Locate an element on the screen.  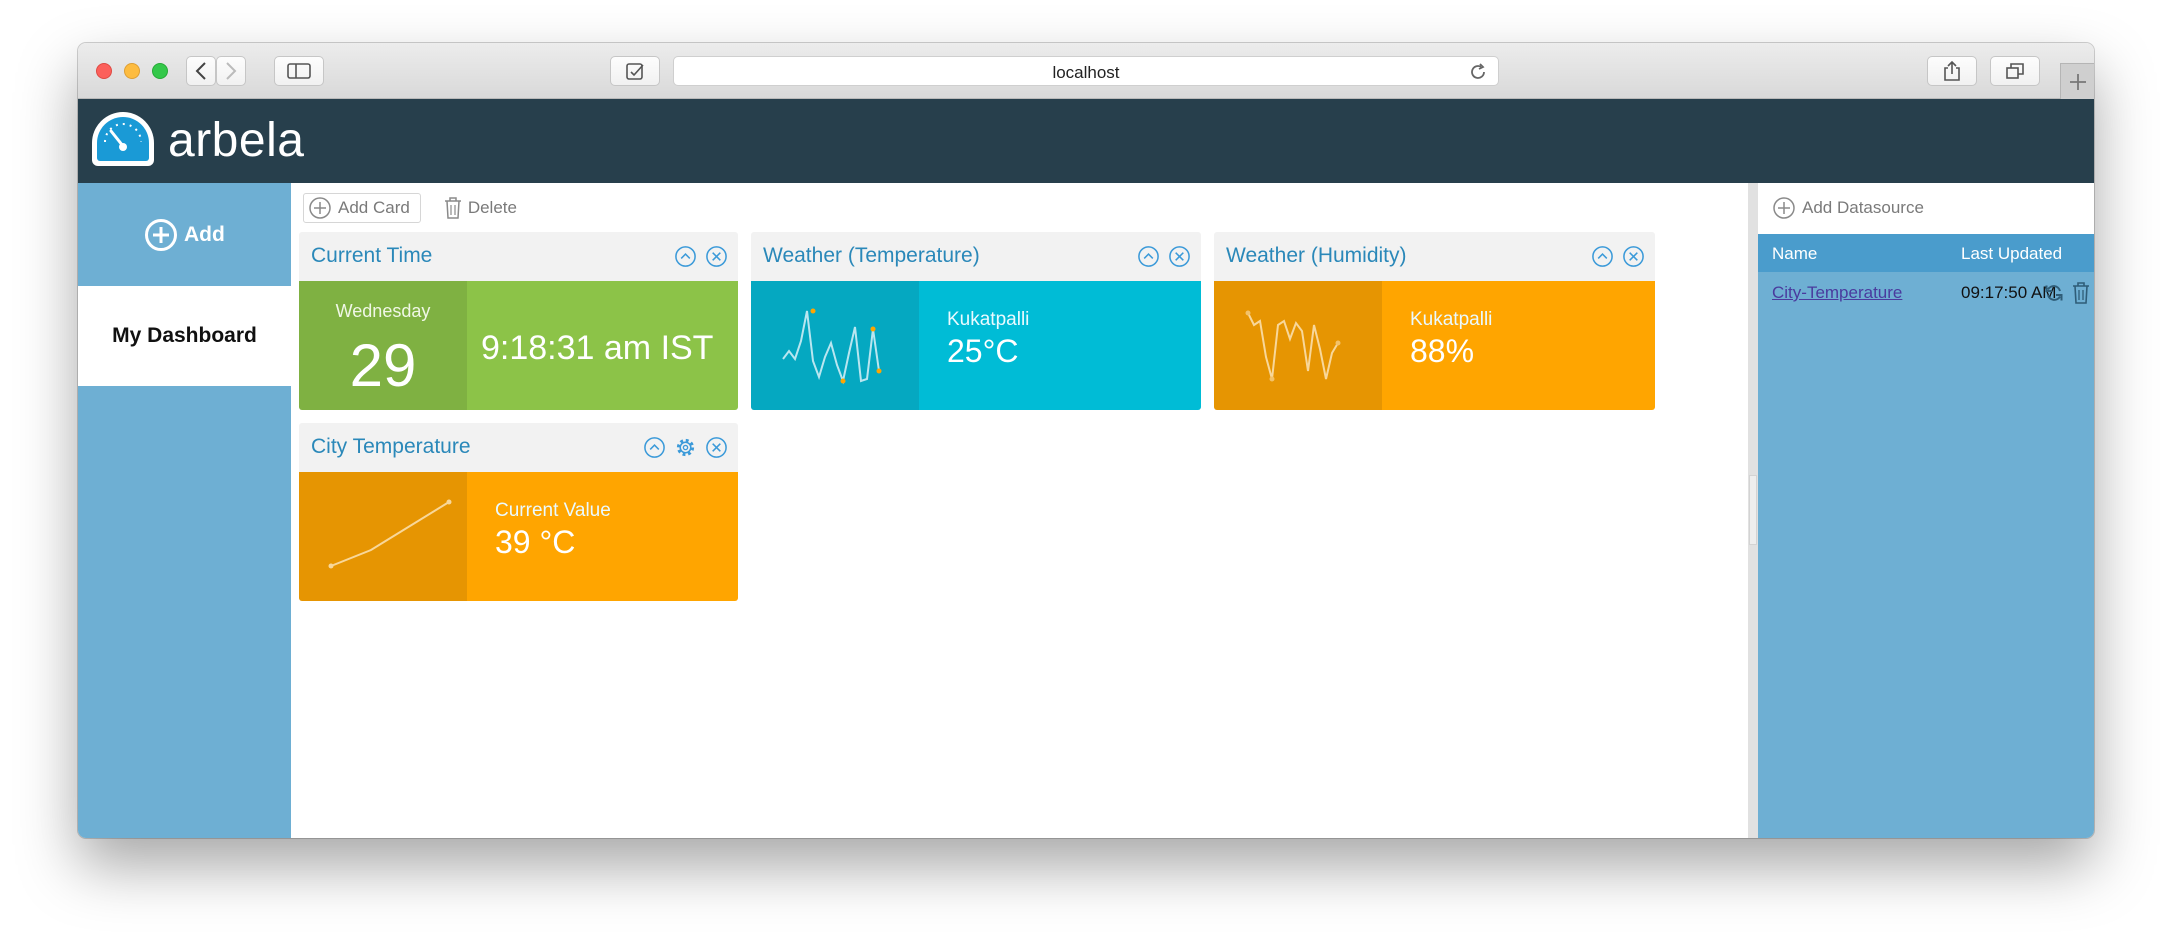
card-body: Kukatpalli 25°C is located at coordinates (976, 345).